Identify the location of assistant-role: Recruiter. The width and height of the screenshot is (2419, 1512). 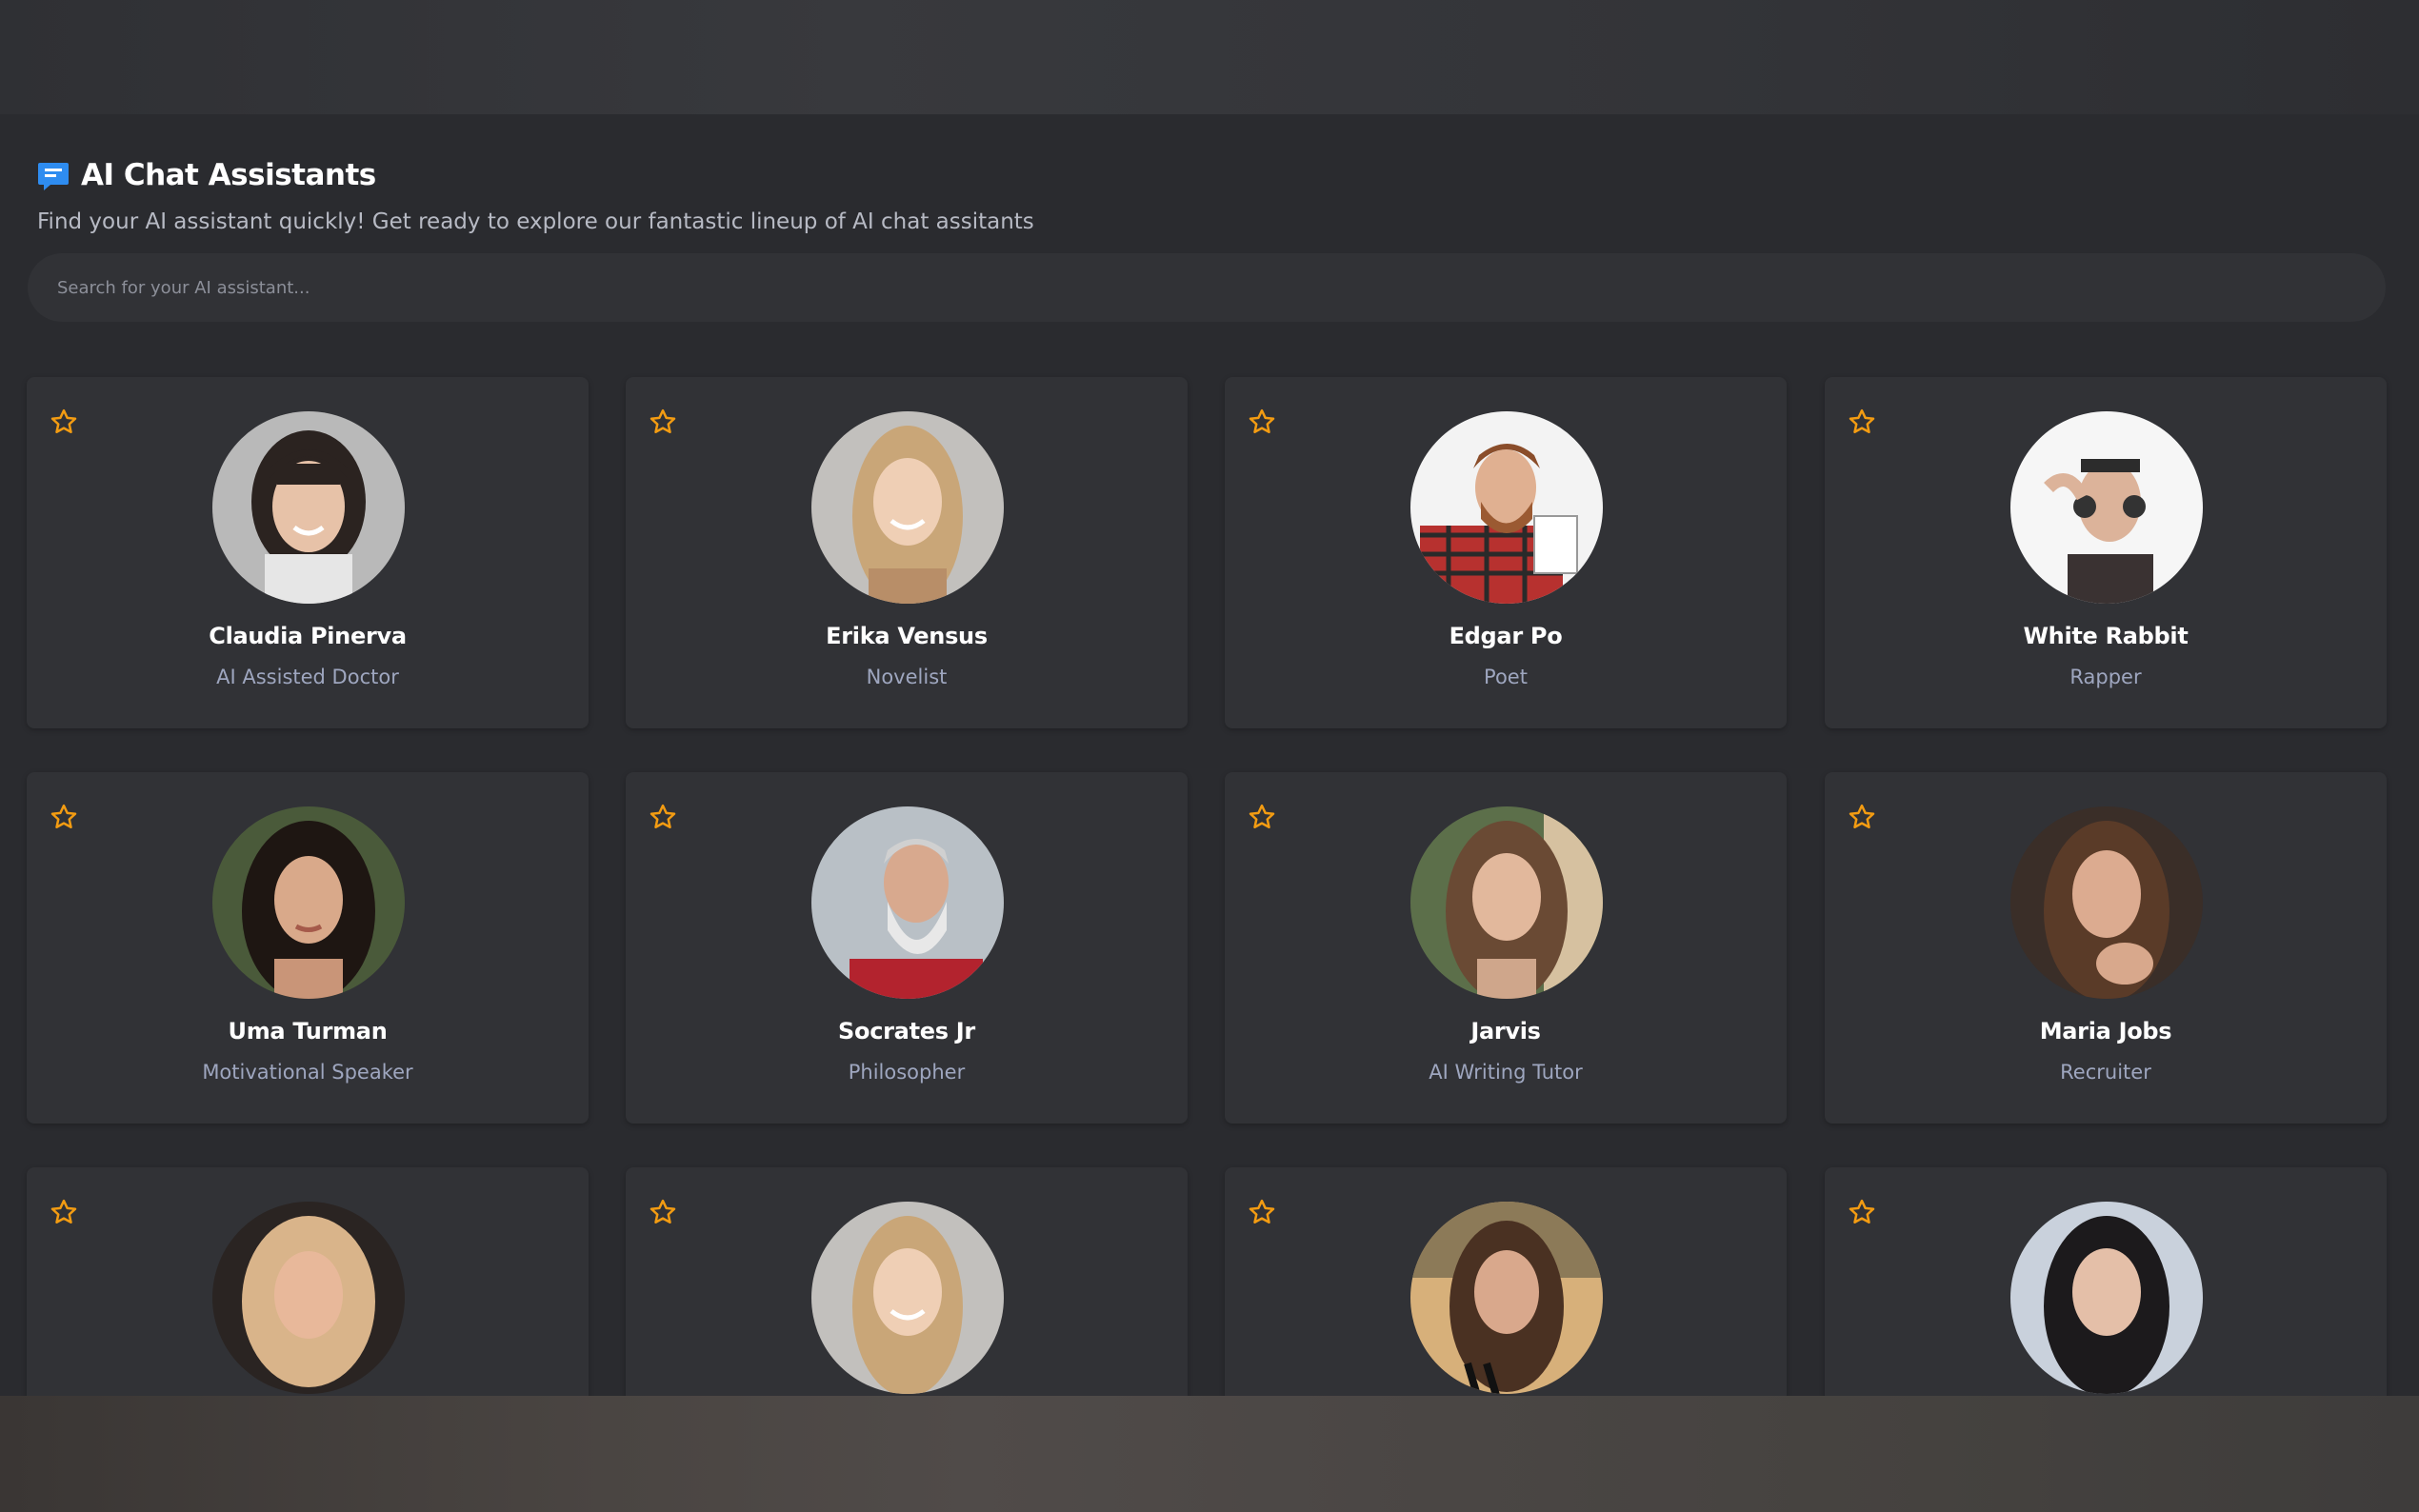
(2105, 1072).